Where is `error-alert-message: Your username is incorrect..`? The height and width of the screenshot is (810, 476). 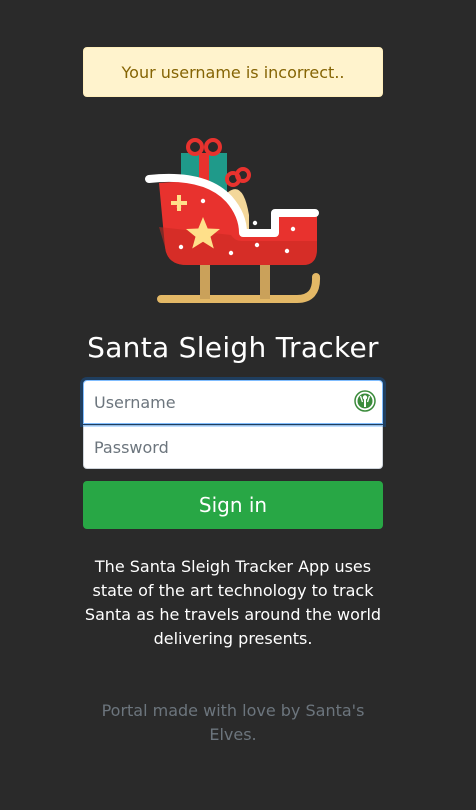 error-alert-message: Your username is incorrect.. is located at coordinates (233, 72).